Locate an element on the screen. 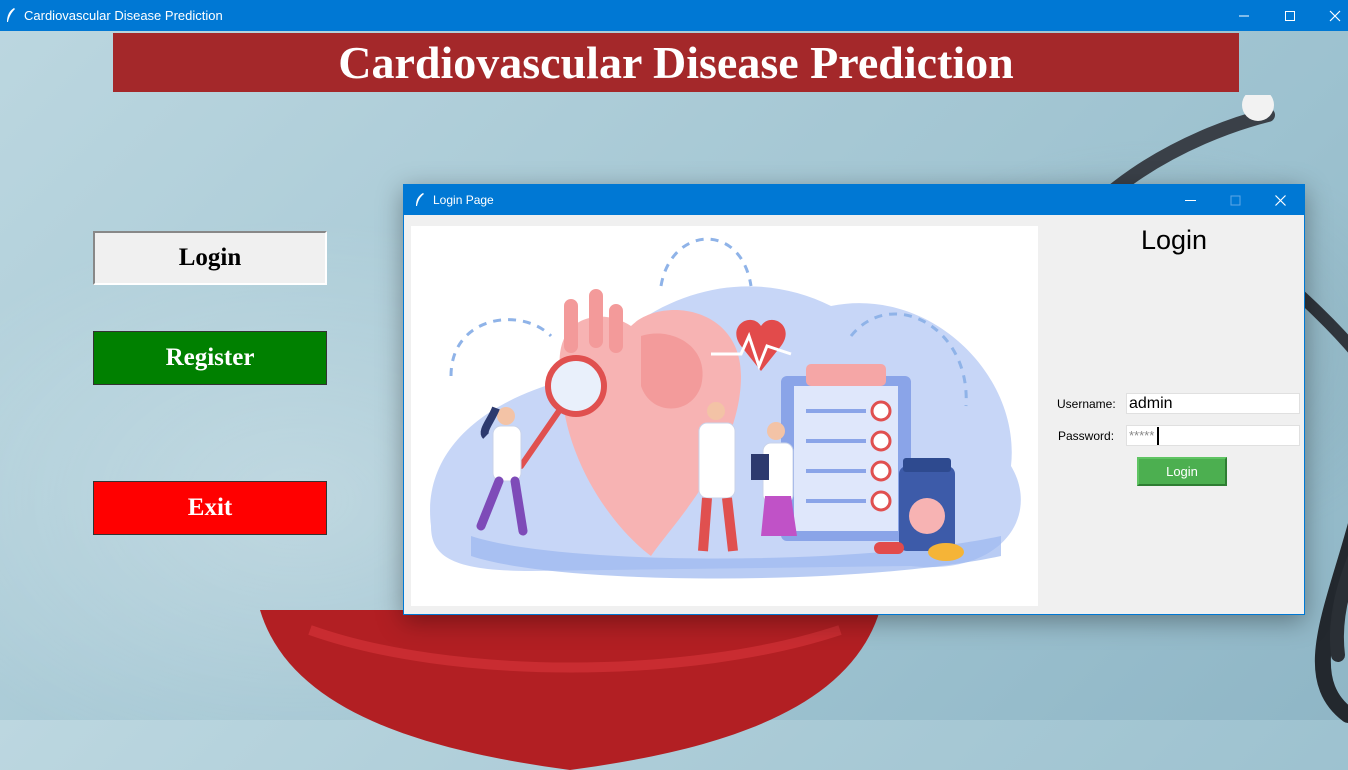 This screenshot has width=1348, height=770. dialog-maximize-button is located at coordinates (1235, 200).